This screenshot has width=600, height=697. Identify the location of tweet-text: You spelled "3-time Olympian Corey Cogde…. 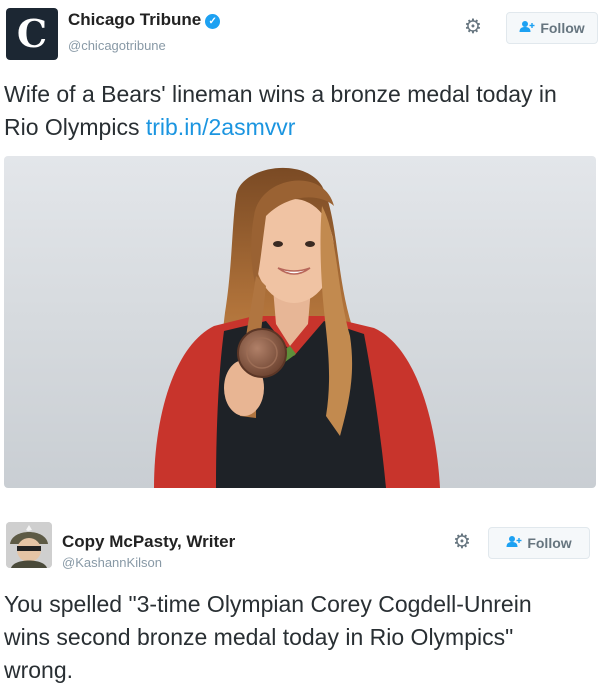
(268, 637).